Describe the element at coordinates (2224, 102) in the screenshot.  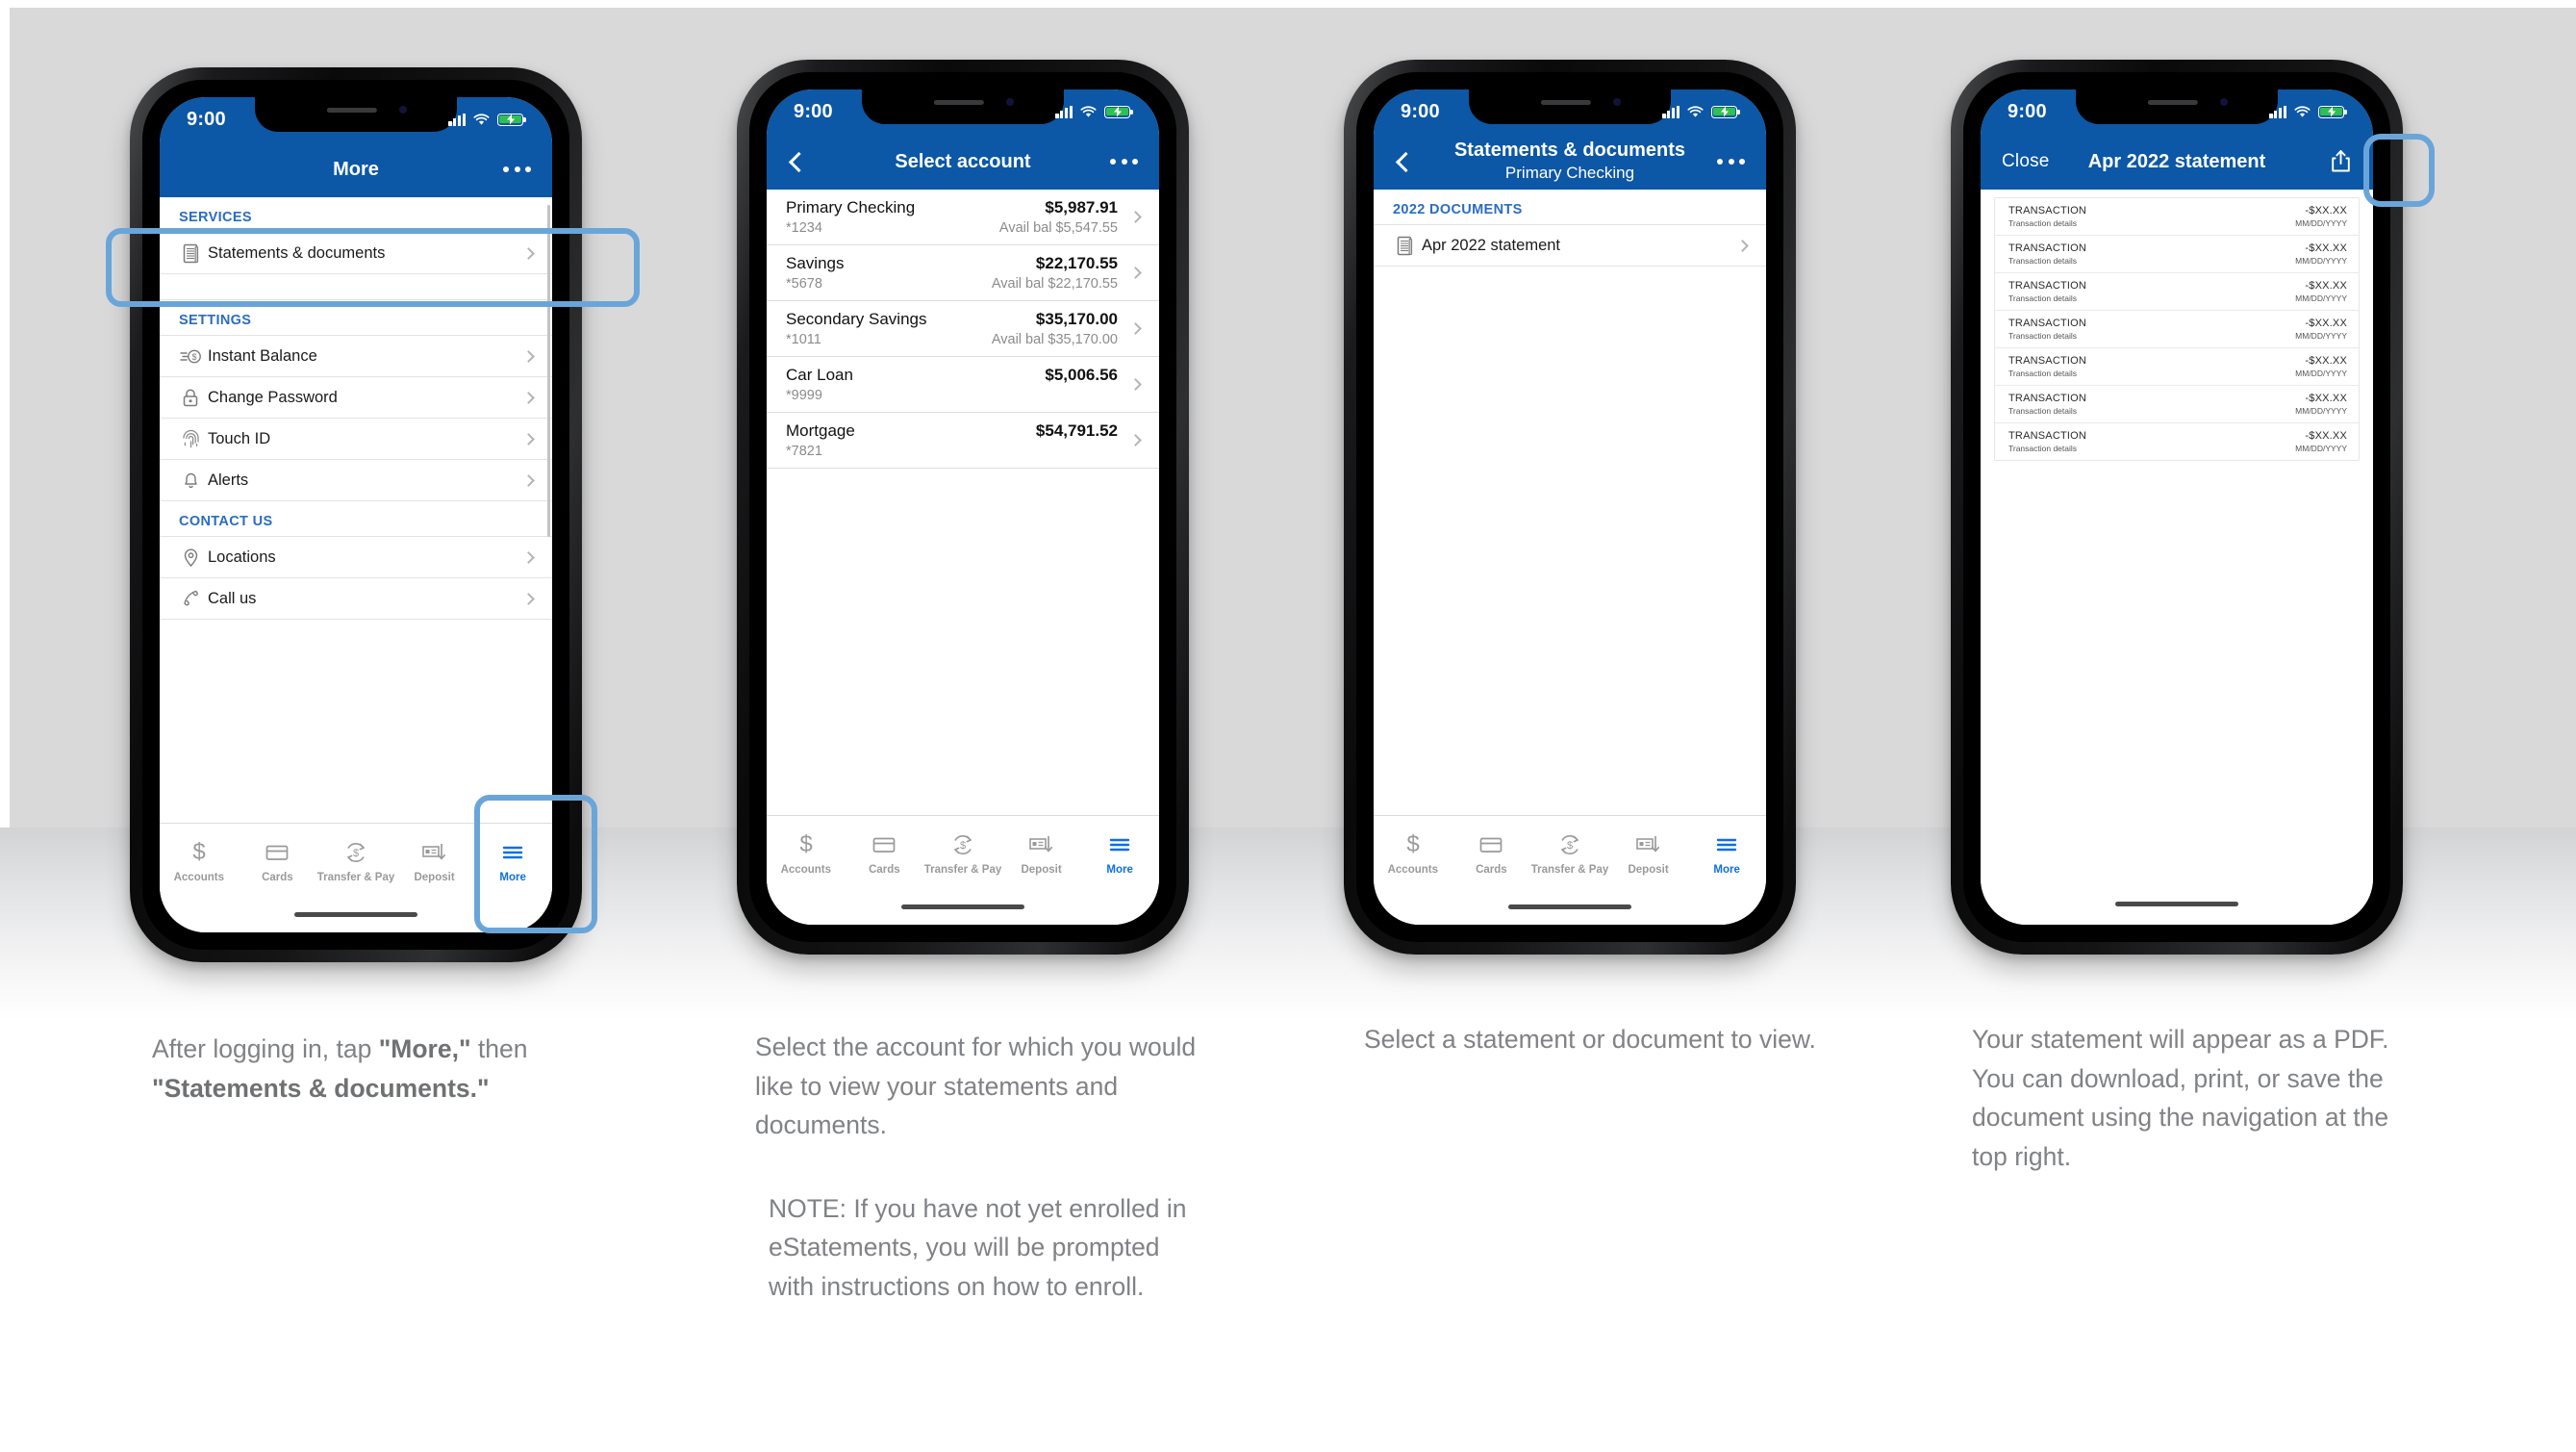
I see `front-camera-icon` at that location.